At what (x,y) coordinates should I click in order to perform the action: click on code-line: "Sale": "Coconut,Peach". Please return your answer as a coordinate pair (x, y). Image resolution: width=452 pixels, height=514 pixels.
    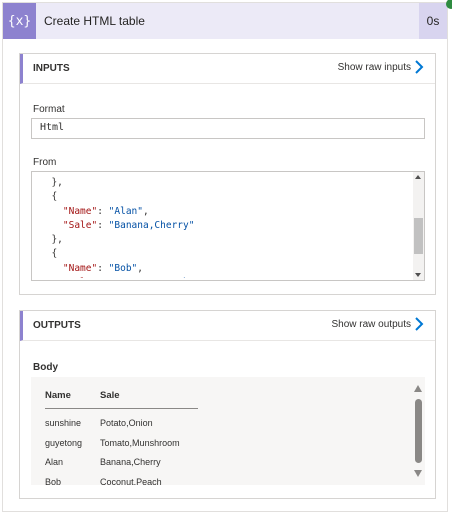
    Looking at the image, I should click on (225, 277).